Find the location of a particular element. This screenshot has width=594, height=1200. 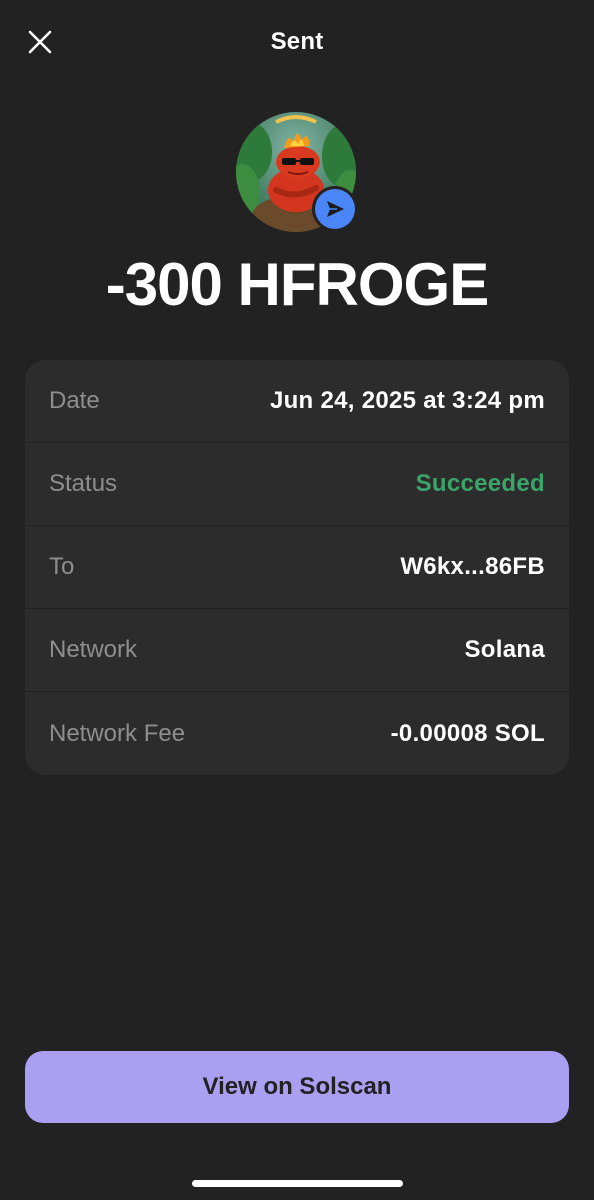

header: Sent is located at coordinates (297, 43).